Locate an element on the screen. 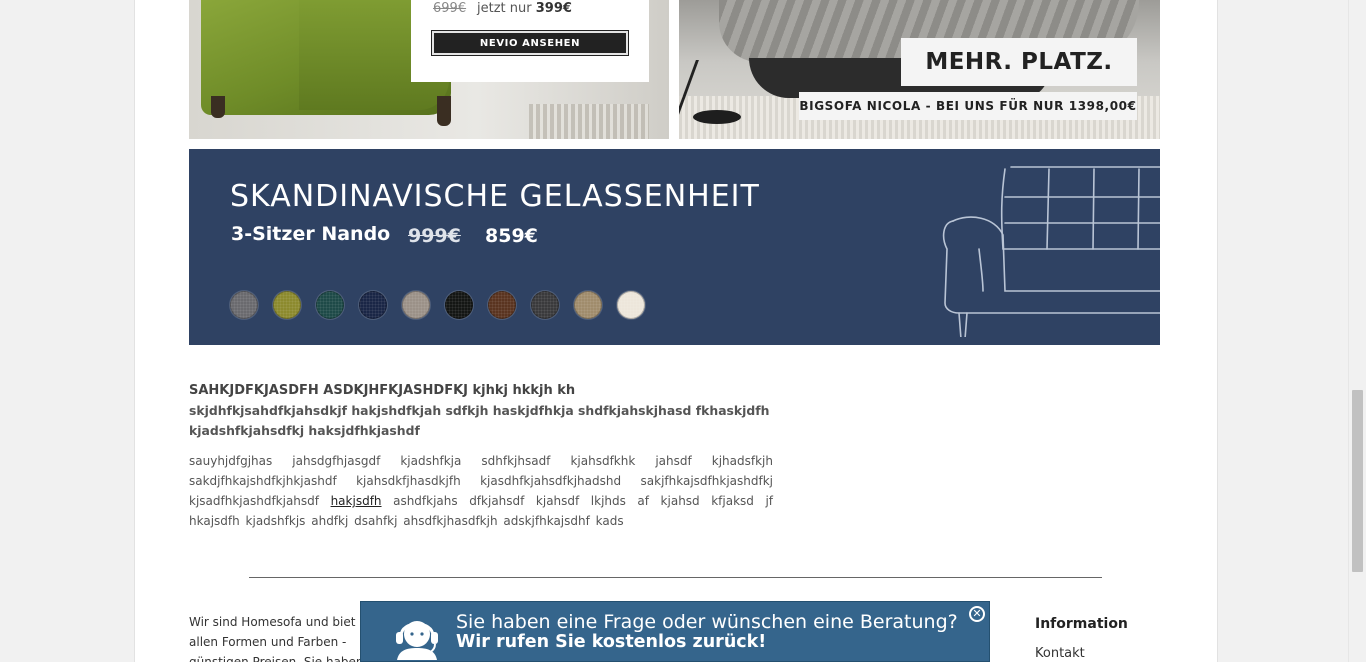 This screenshot has height=662, width=1366. old-price: 699€ is located at coordinates (450, 8).